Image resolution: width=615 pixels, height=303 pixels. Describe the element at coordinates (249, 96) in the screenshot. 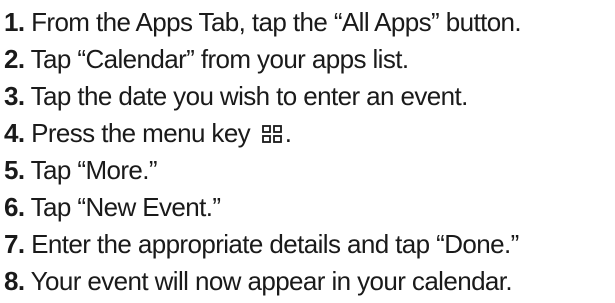

I see `step-text: Tap the date you wish to enter an event.` at that location.